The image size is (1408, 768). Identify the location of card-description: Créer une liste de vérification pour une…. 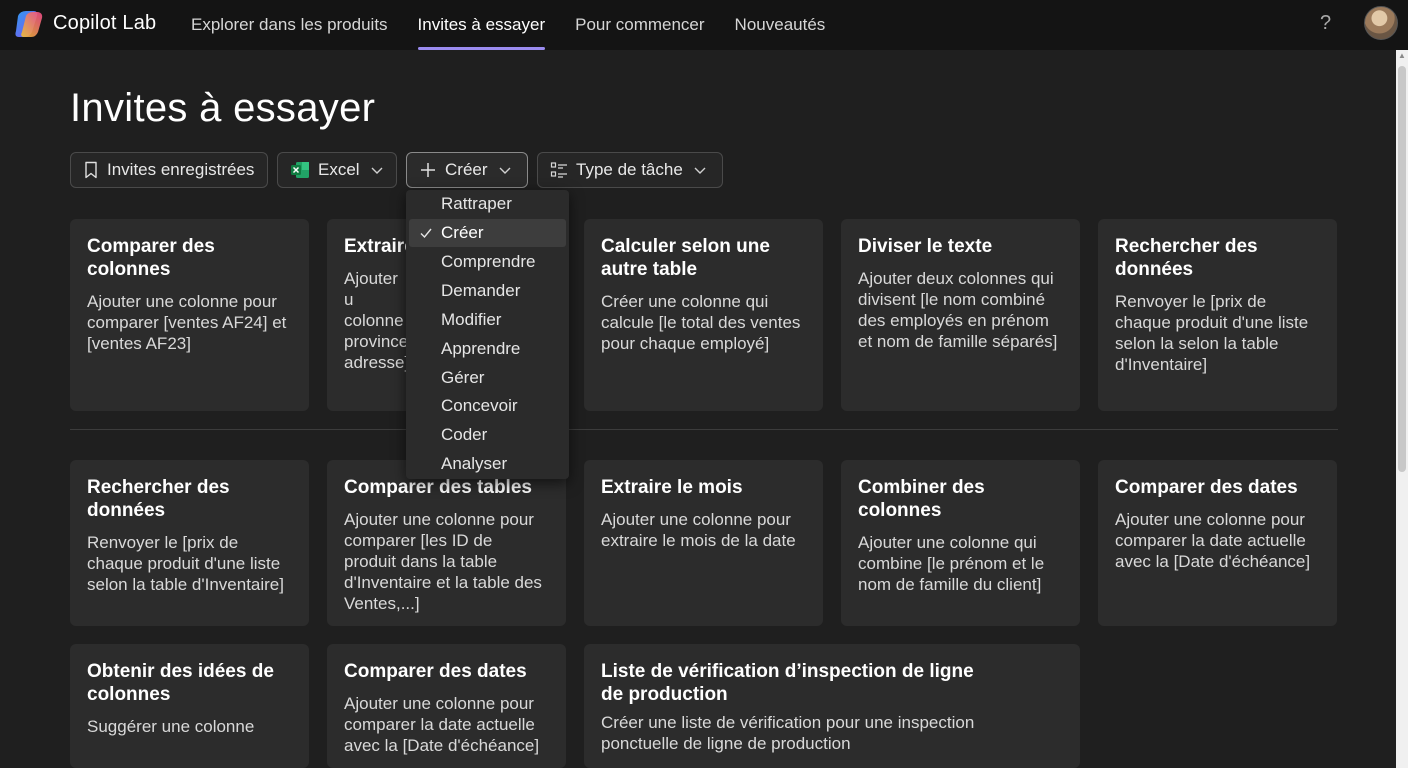
(788, 733).